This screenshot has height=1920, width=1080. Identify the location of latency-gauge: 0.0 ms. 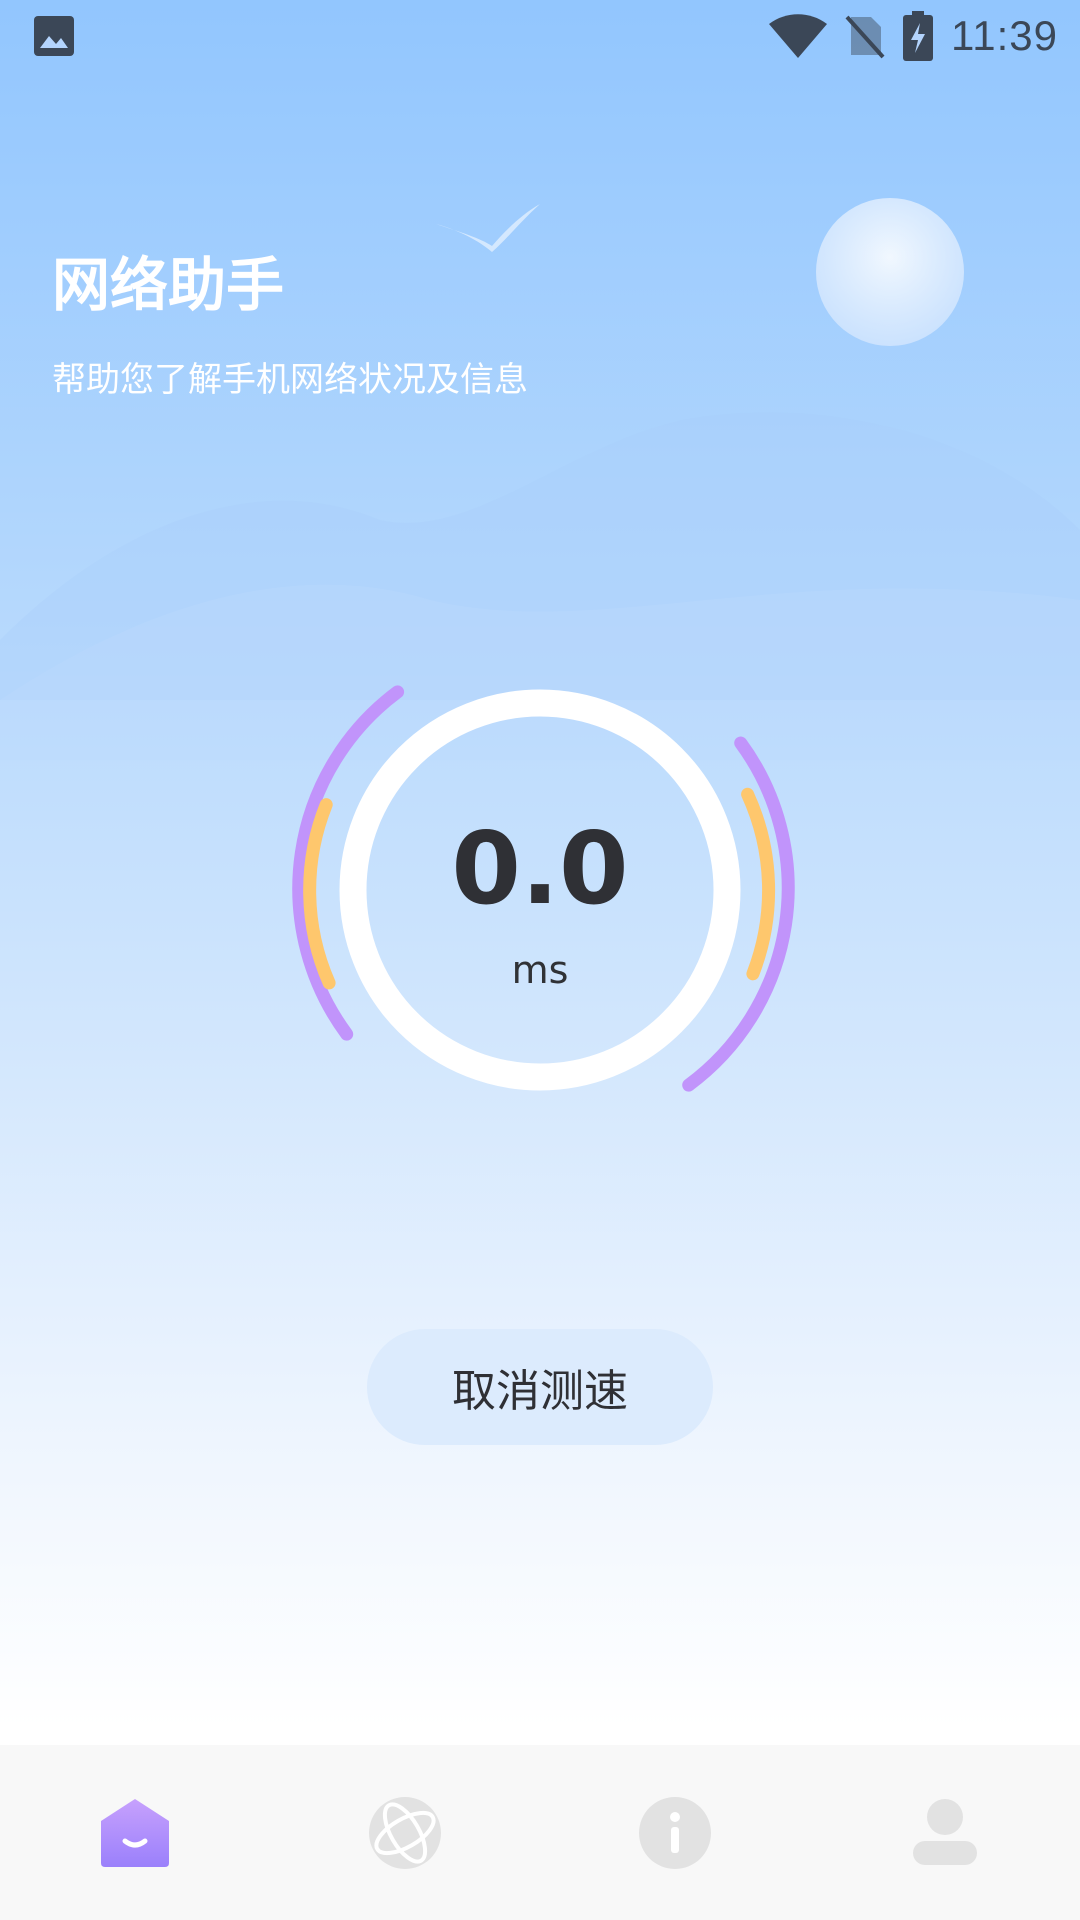
(540, 890).